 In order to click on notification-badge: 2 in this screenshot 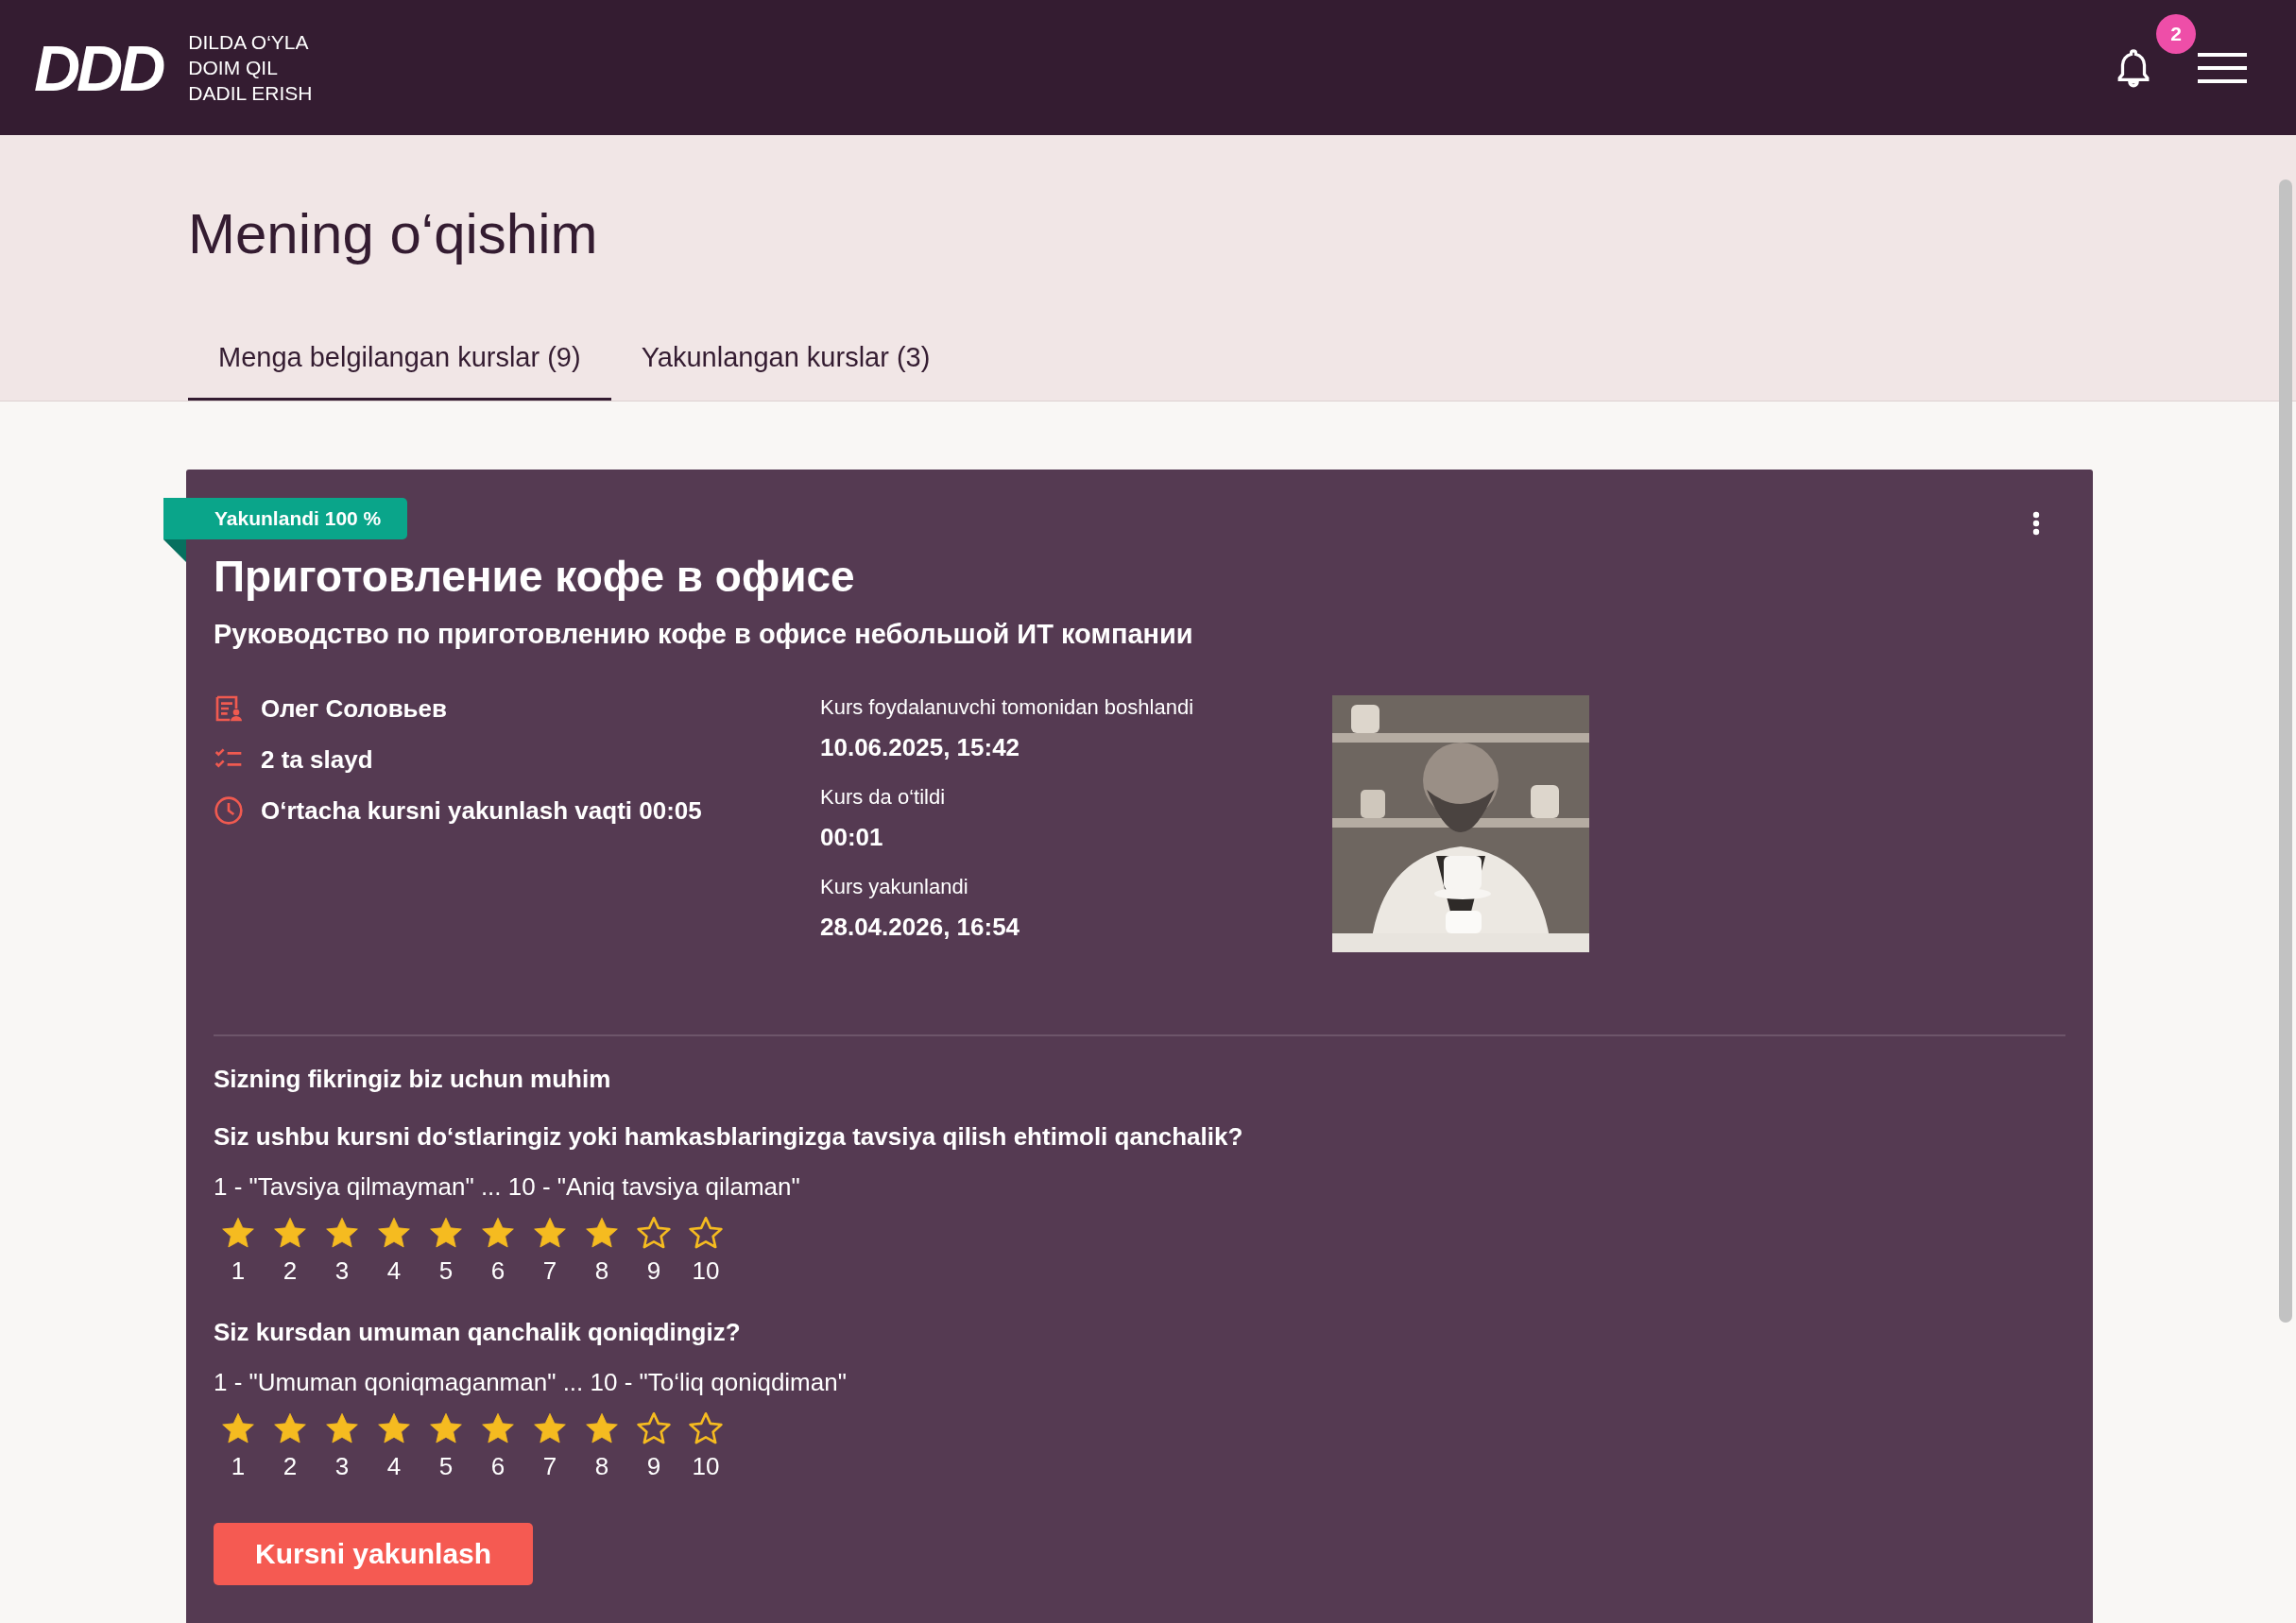, I will do `click(2176, 33)`.